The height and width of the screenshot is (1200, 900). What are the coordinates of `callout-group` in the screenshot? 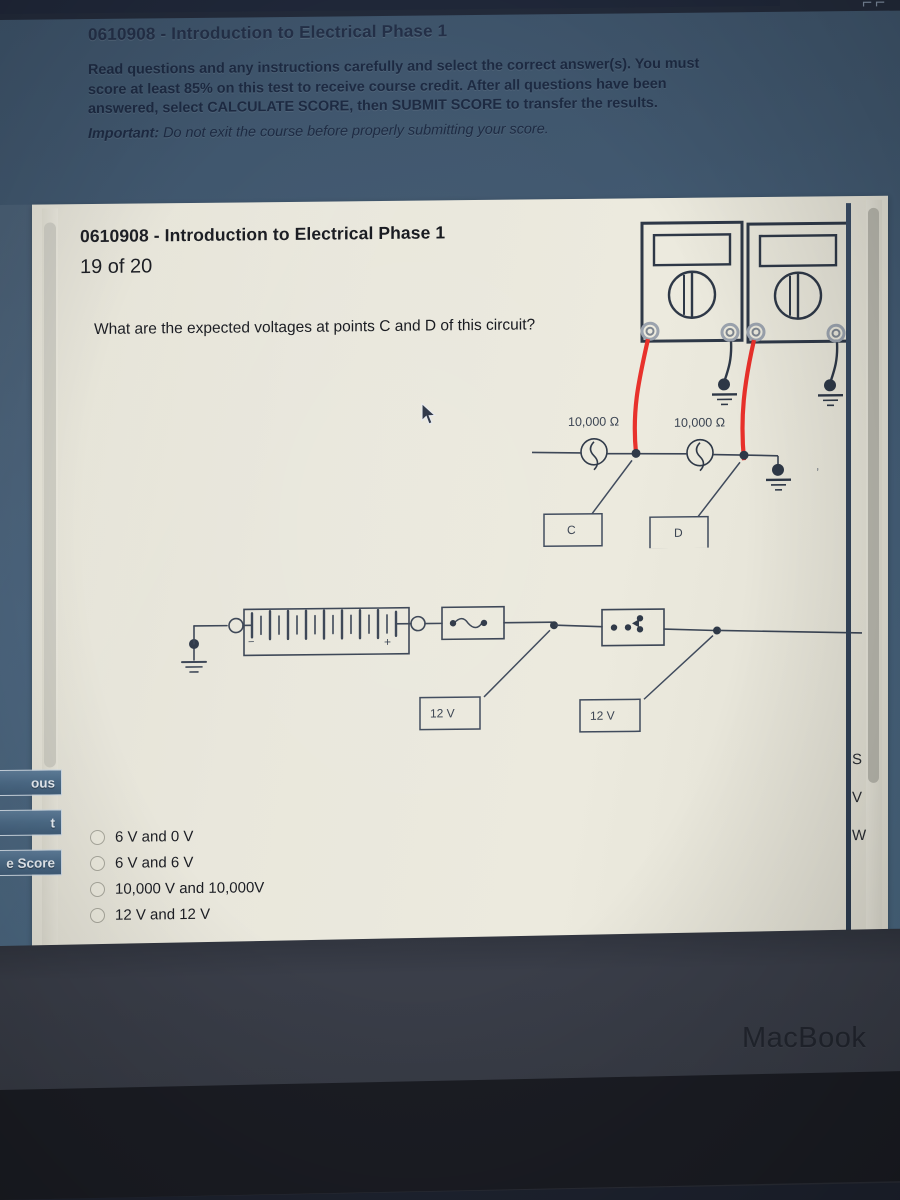 It's located at (566, 681).